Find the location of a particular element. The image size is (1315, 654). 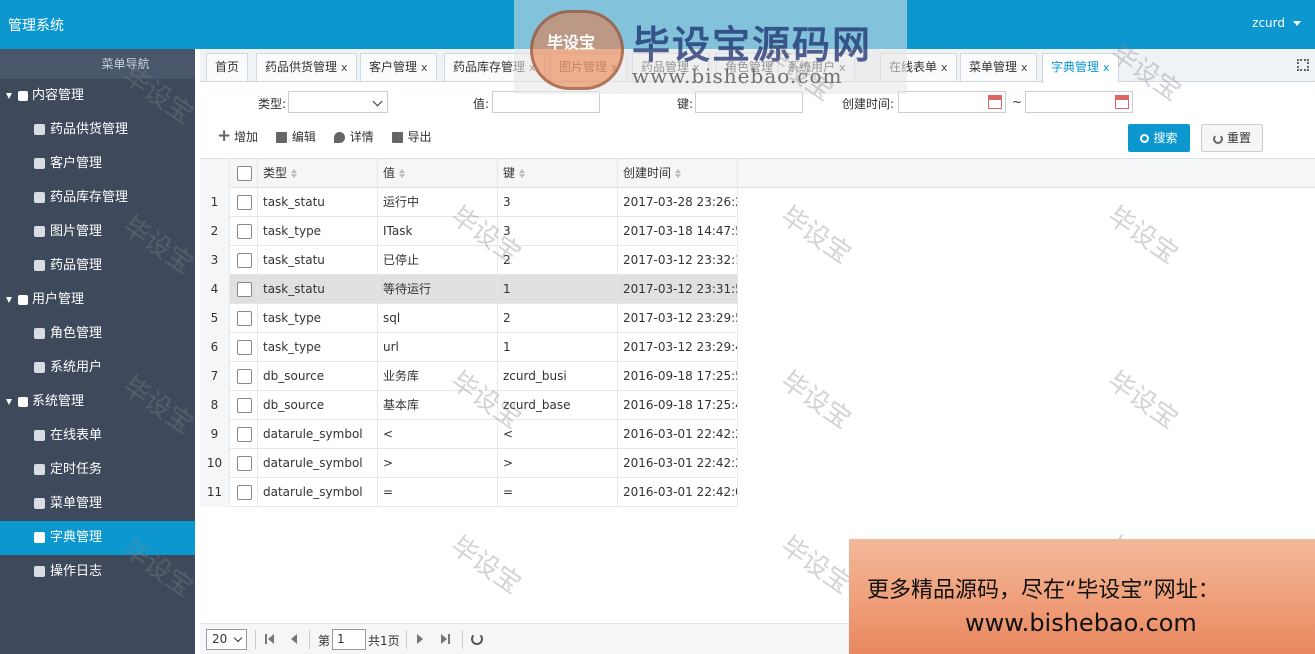

sidebar-group: 用户管理 is located at coordinates (97, 300).